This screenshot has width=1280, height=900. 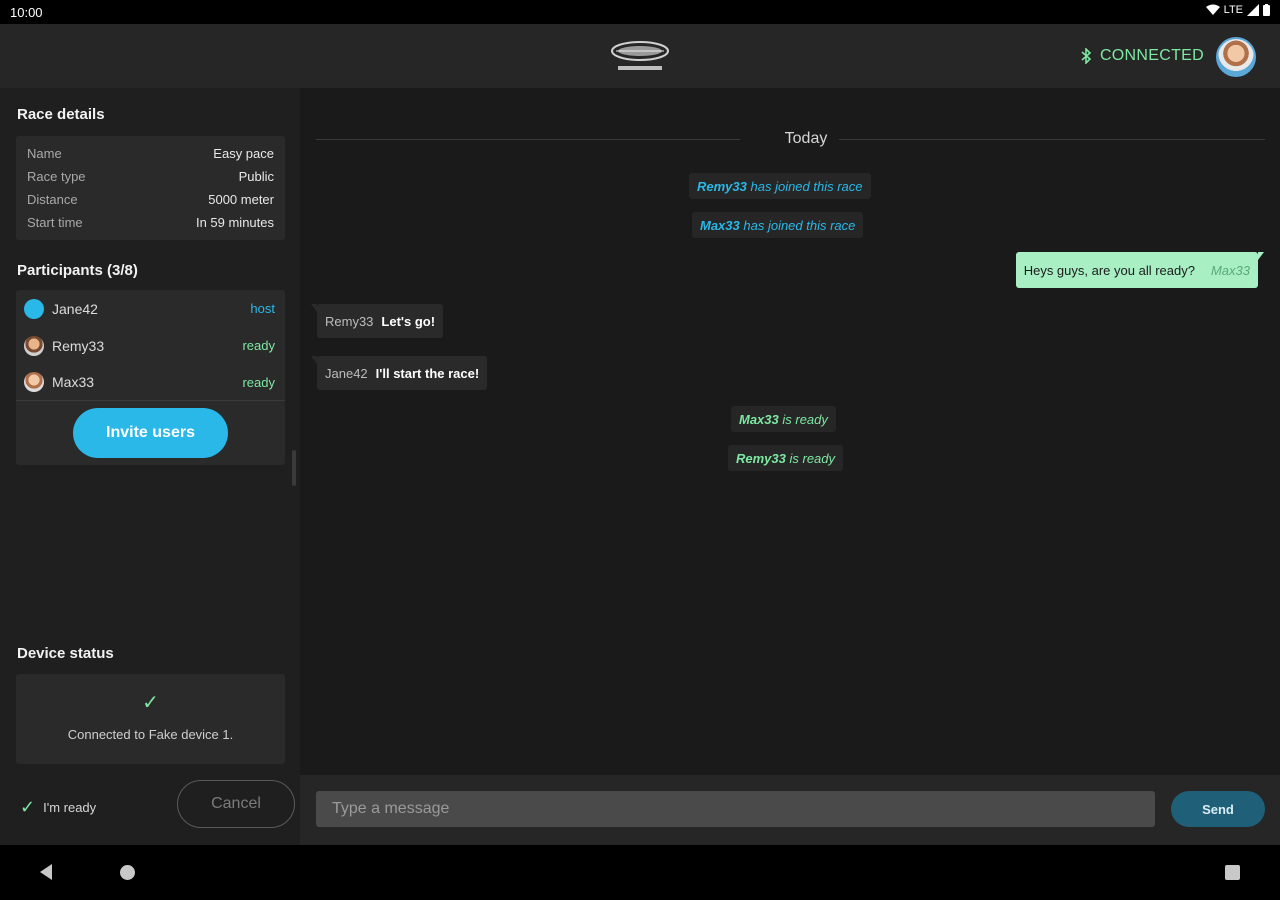 I want to click on ready-toggle: ✓ I'm ready, so click(x=58, y=807).